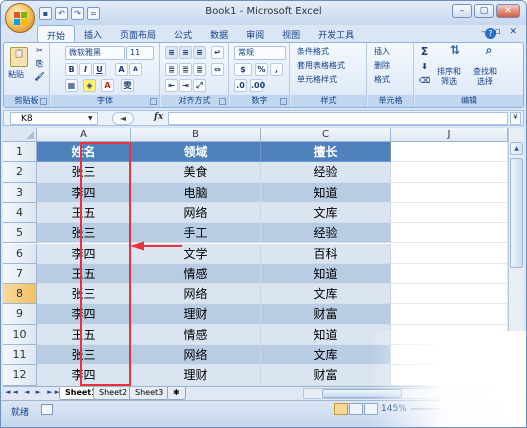  I want to click on align-middle-icon: ≡, so click(185, 52).